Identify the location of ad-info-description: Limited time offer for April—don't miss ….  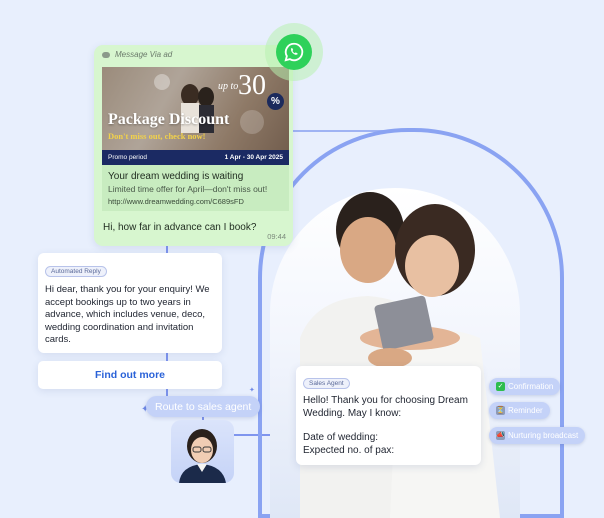
(188, 189).